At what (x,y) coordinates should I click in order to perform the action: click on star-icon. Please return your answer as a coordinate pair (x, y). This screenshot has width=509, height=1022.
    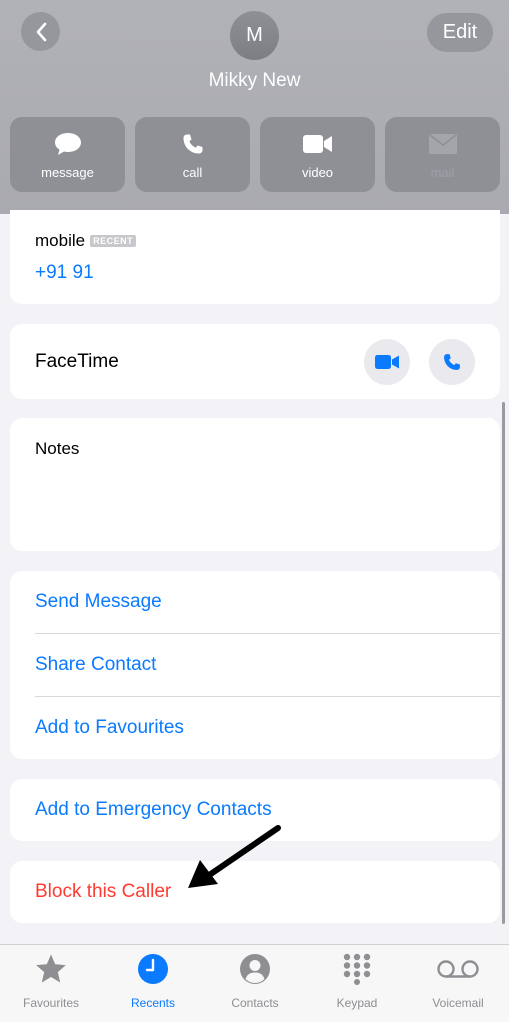
    Looking at the image, I should click on (51, 968).